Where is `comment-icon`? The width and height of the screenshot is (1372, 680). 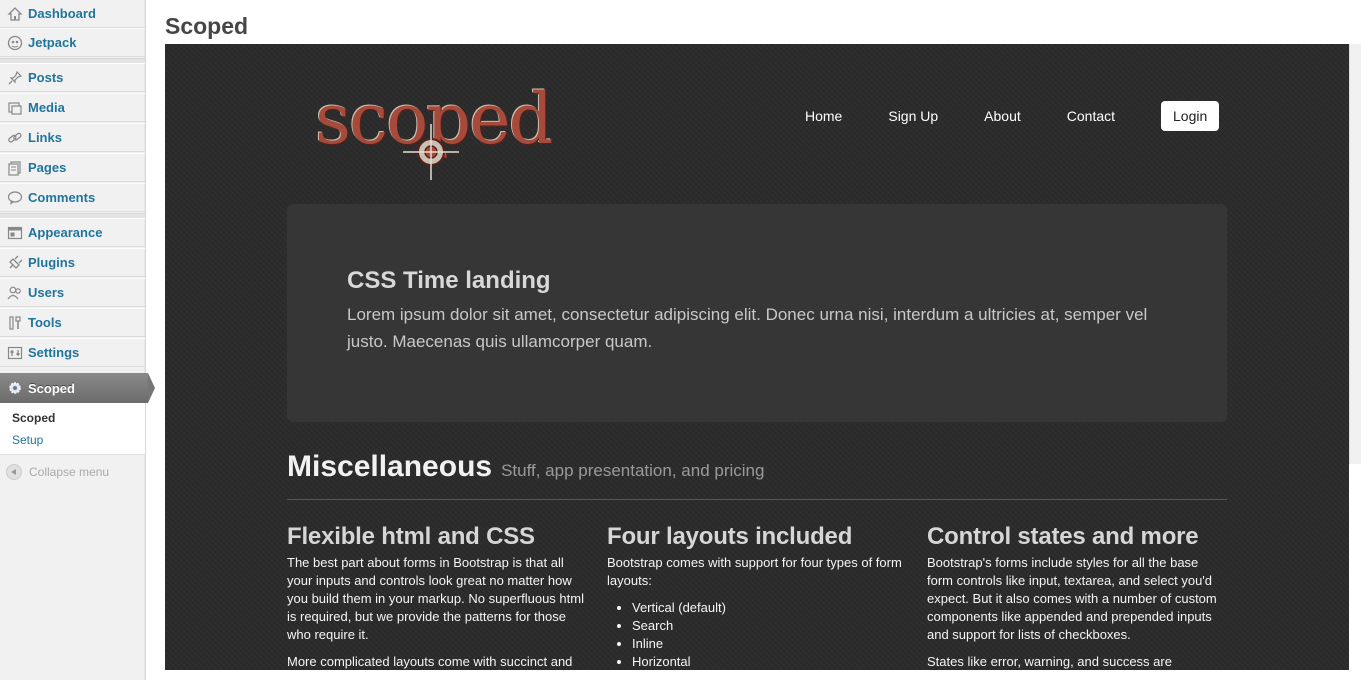
comment-icon is located at coordinates (15, 198).